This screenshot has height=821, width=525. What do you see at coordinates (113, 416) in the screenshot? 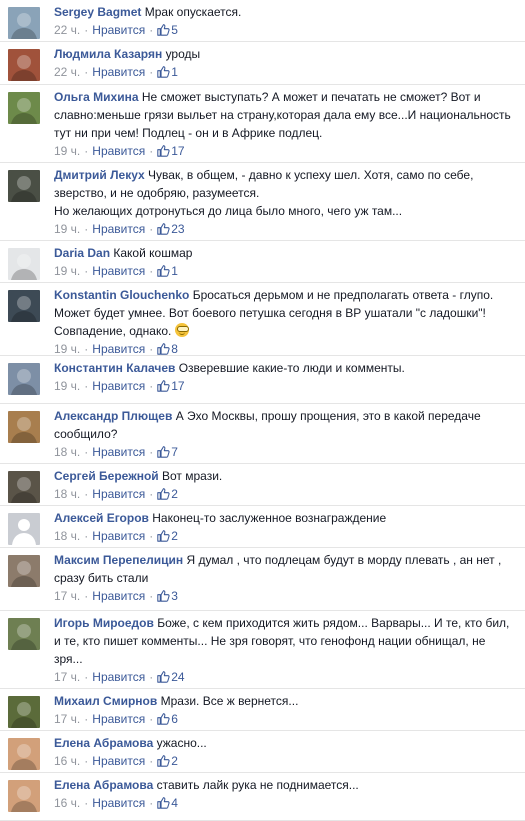
I see `author-link: Александр Плющев` at bounding box center [113, 416].